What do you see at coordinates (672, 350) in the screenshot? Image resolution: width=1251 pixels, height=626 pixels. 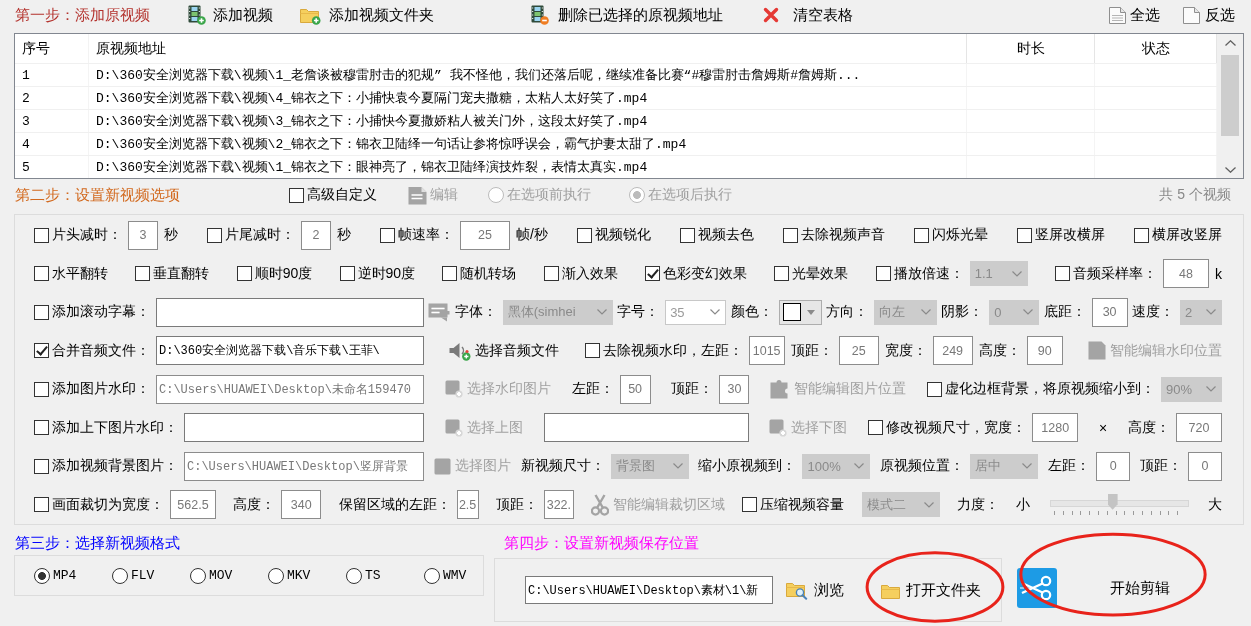 I see `checkbox-label: 去除视频水印，左距：` at bounding box center [672, 350].